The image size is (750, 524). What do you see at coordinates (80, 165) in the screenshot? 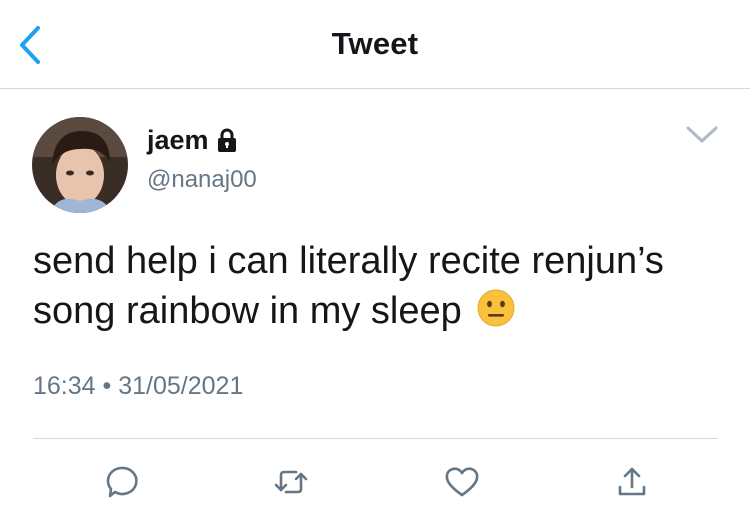
I see `avatar` at bounding box center [80, 165].